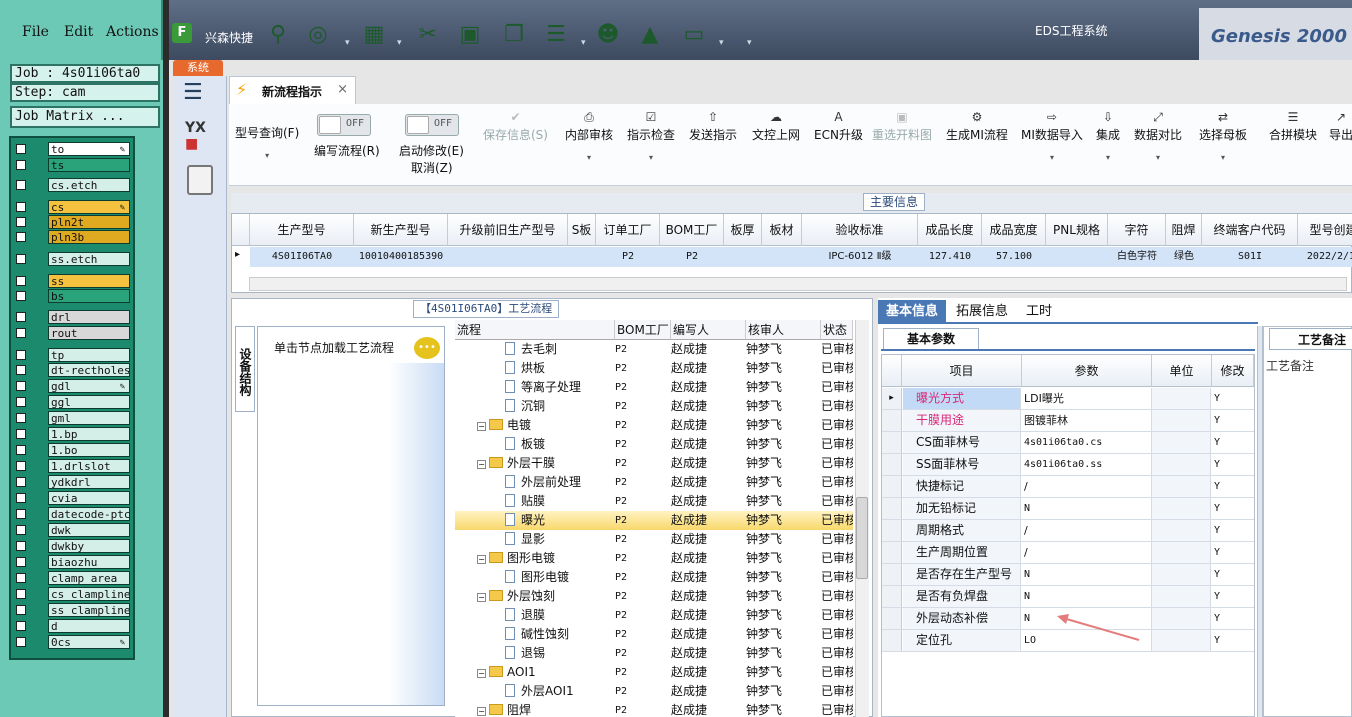  What do you see at coordinates (1087, 596) in the screenshot?
I see `param-value: N` at bounding box center [1087, 596].